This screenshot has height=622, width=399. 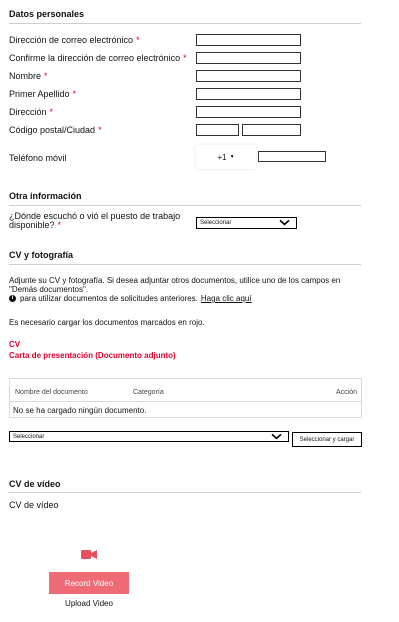 What do you see at coordinates (34, 505) in the screenshot?
I see `video-cv-label: CV de vídeo` at bounding box center [34, 505].